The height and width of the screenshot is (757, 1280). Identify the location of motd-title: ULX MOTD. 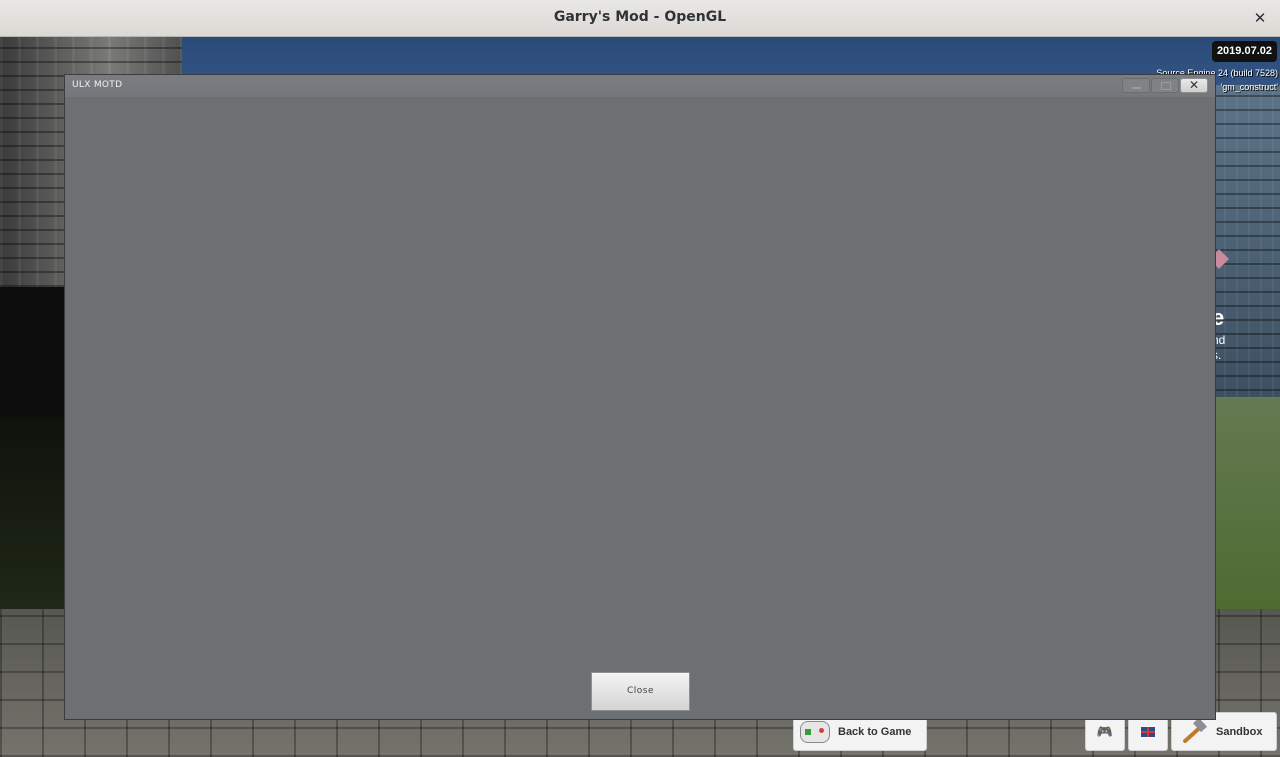
(97, 85).